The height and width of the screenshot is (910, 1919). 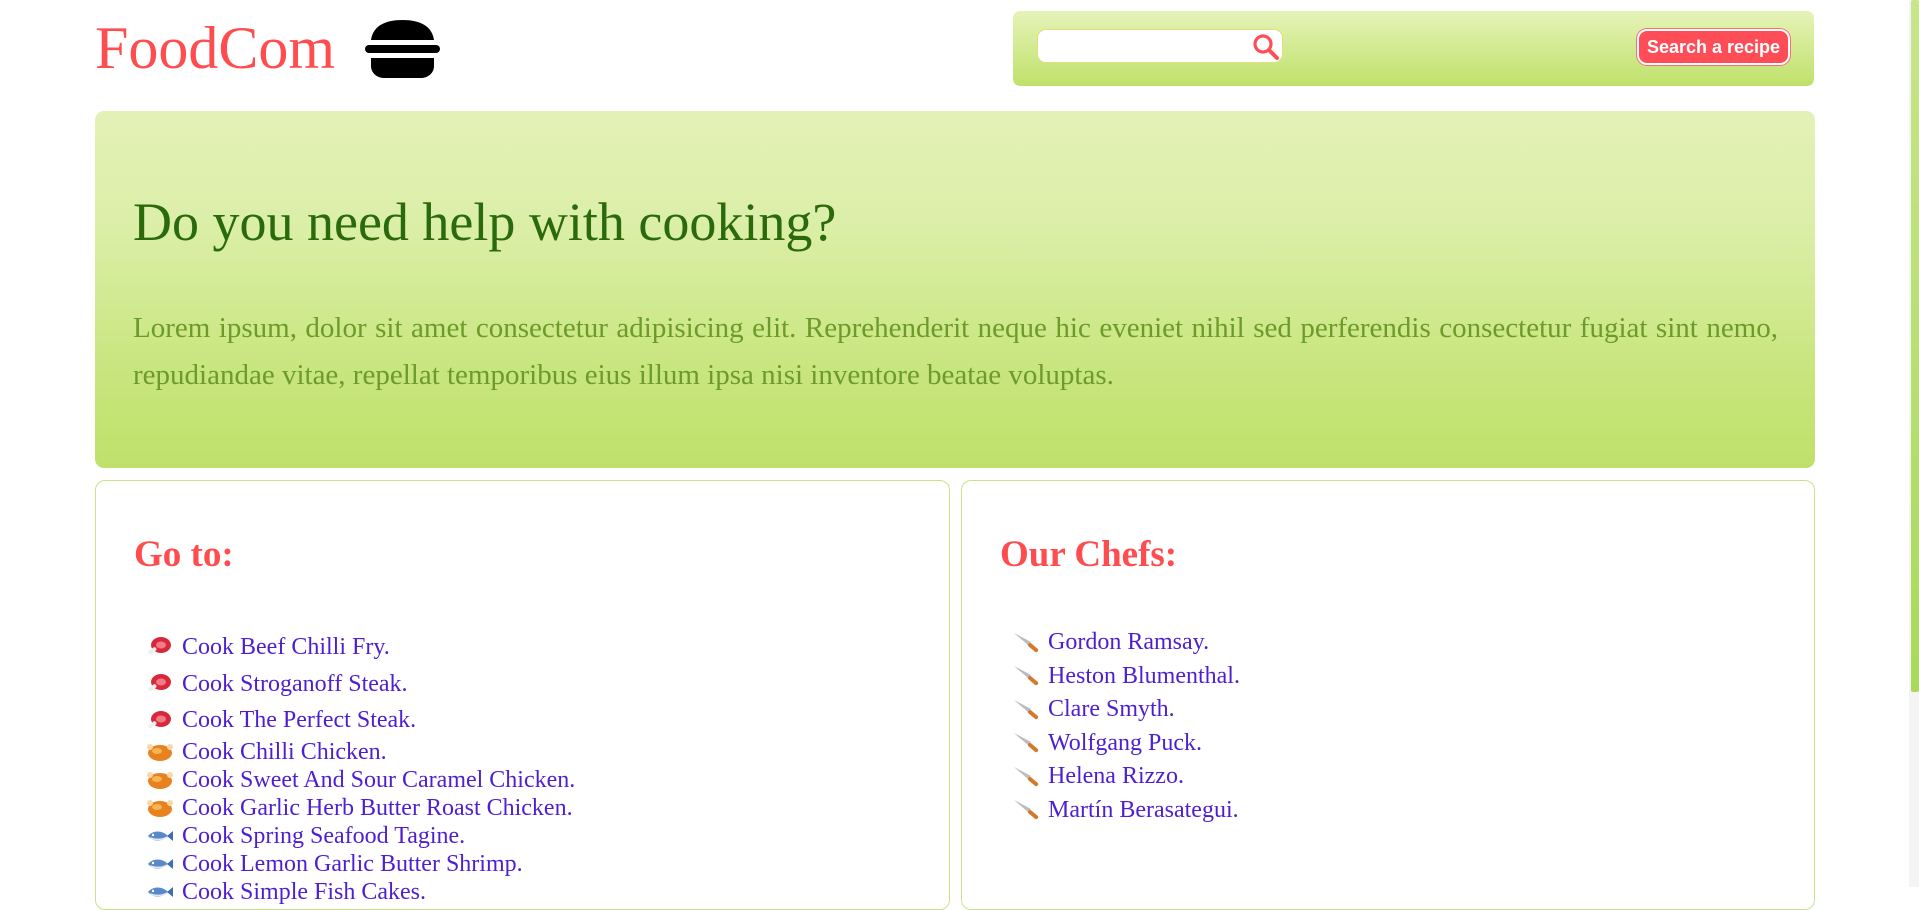 I want to click on list-item: Cook Stroganoff Steak., so click(x=360, y=684).